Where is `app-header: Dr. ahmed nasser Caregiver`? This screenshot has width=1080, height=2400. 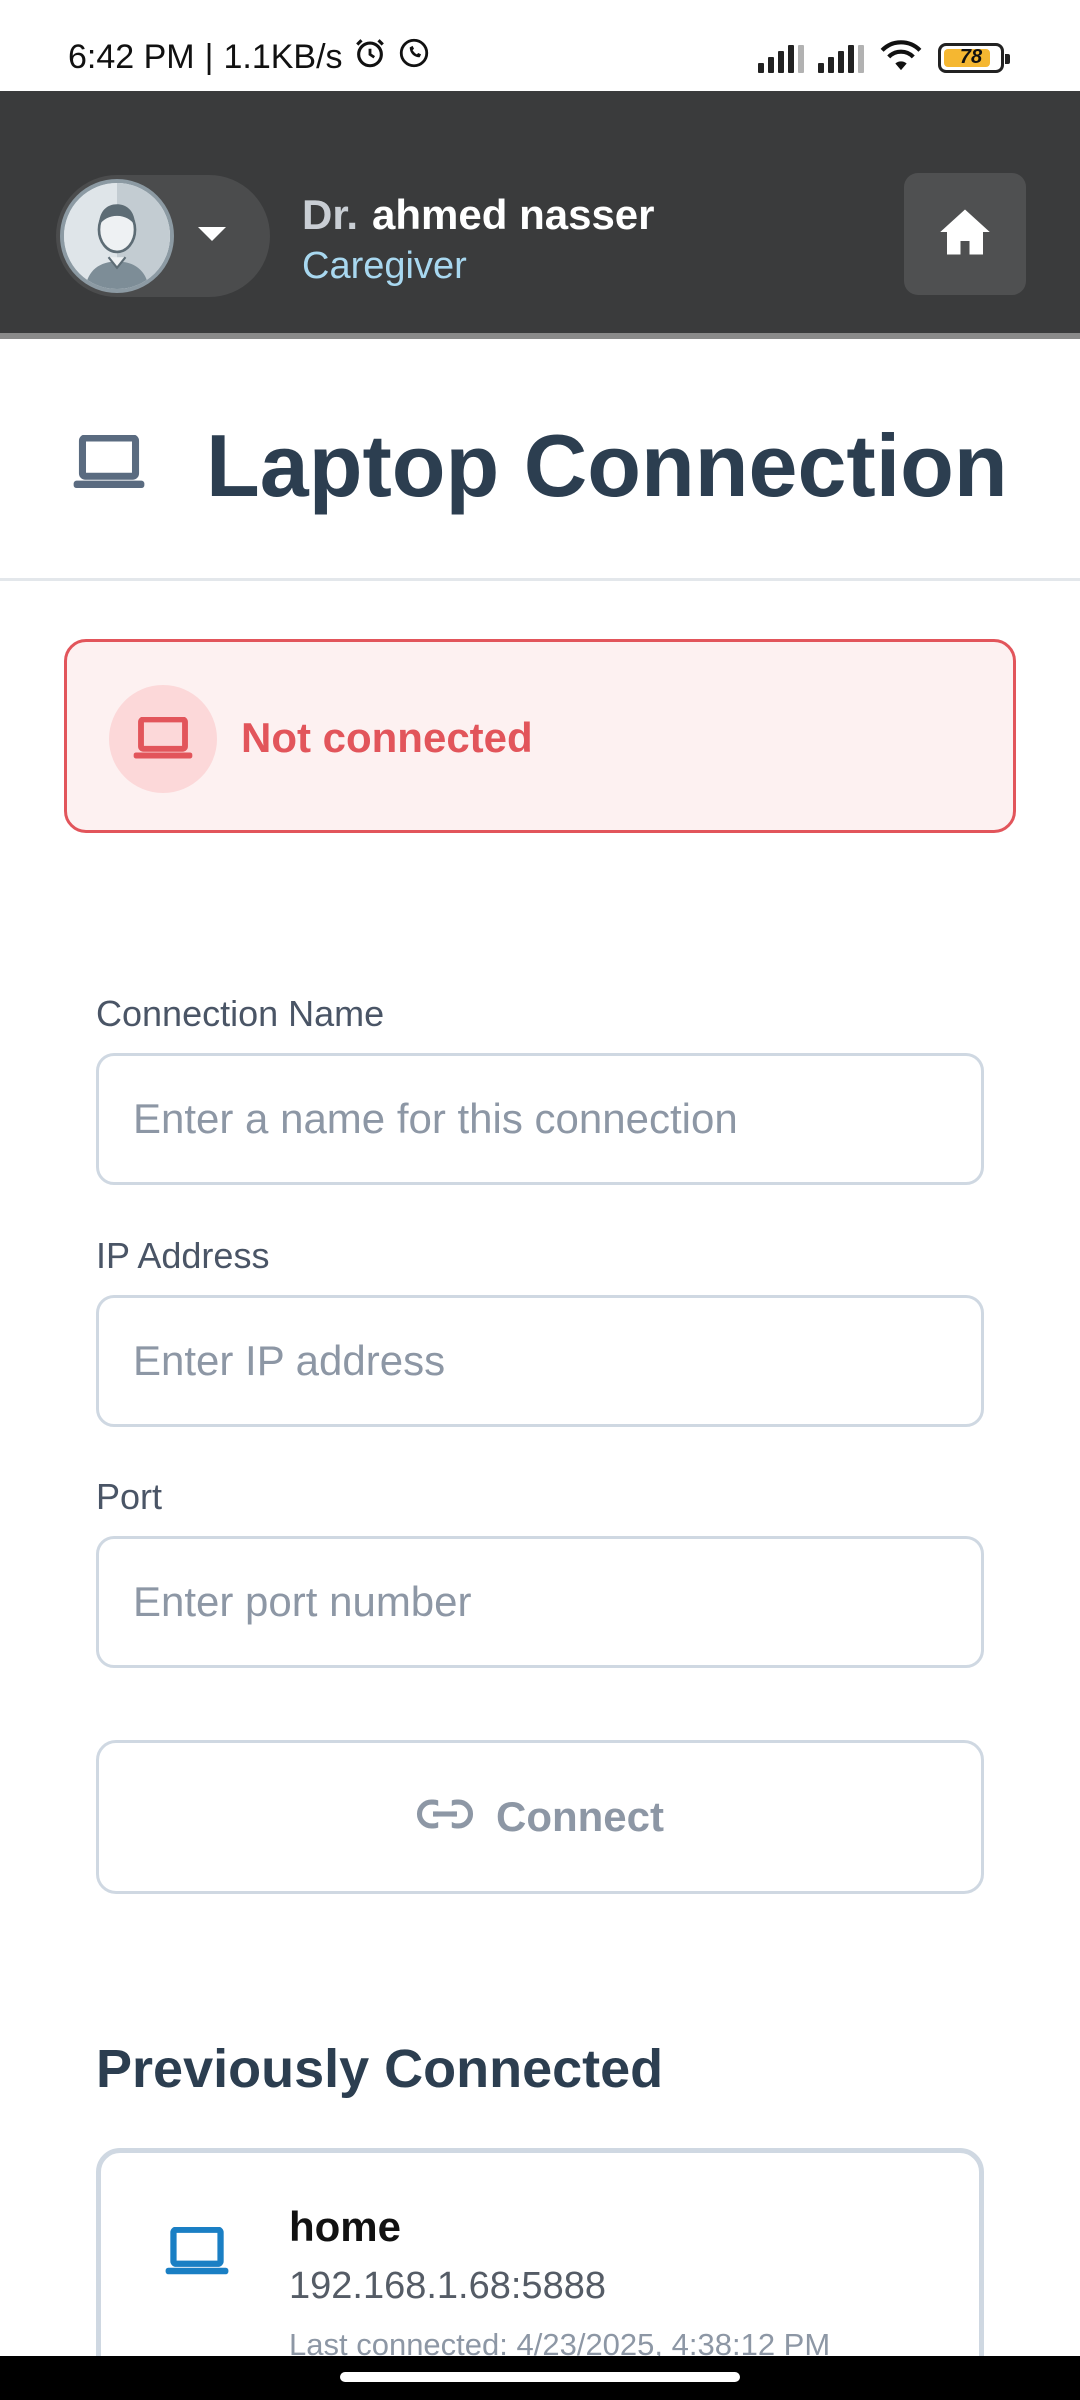
app-header: Dr. ahmed nasser Caregiver is located at coordinates (540, 215).